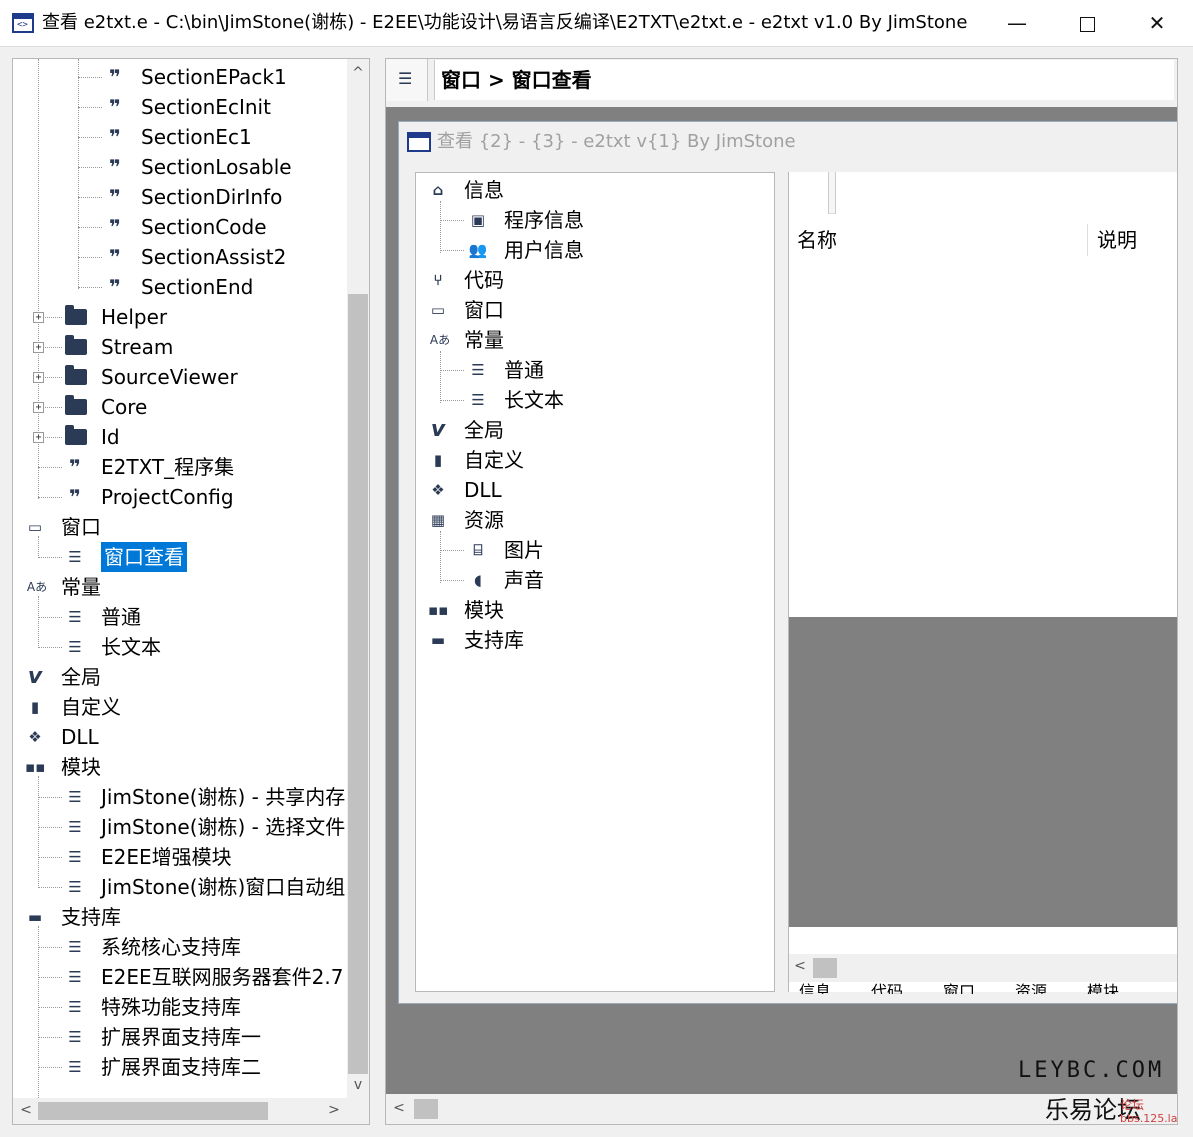  Describe the element at coordinates (180, 257) in the screenshot. I see `tree-item: ❞ SectionAssist2` at that location.